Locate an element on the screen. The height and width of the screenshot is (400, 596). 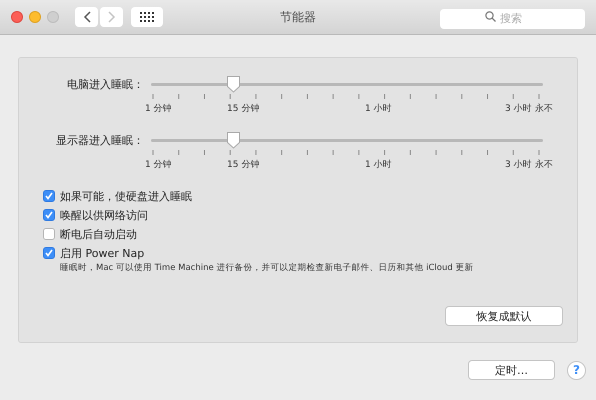
search-field: 搜索 is located at coordinates (512, 18).